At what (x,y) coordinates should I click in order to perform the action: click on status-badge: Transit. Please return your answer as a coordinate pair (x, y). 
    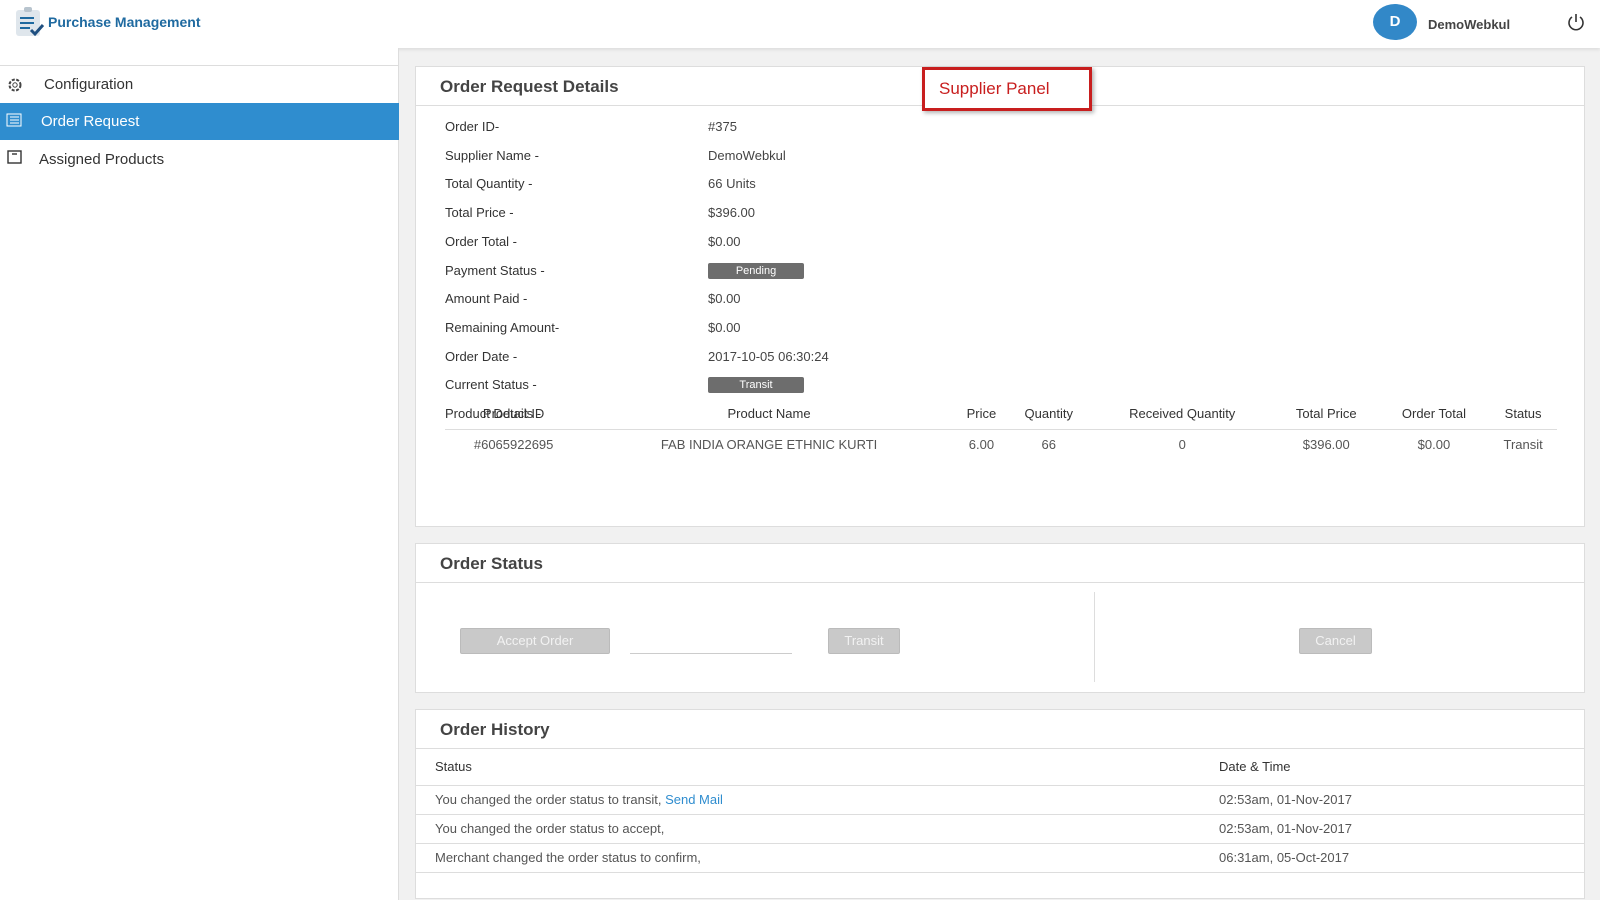
    Looking at the image, I should click on (756, 385).